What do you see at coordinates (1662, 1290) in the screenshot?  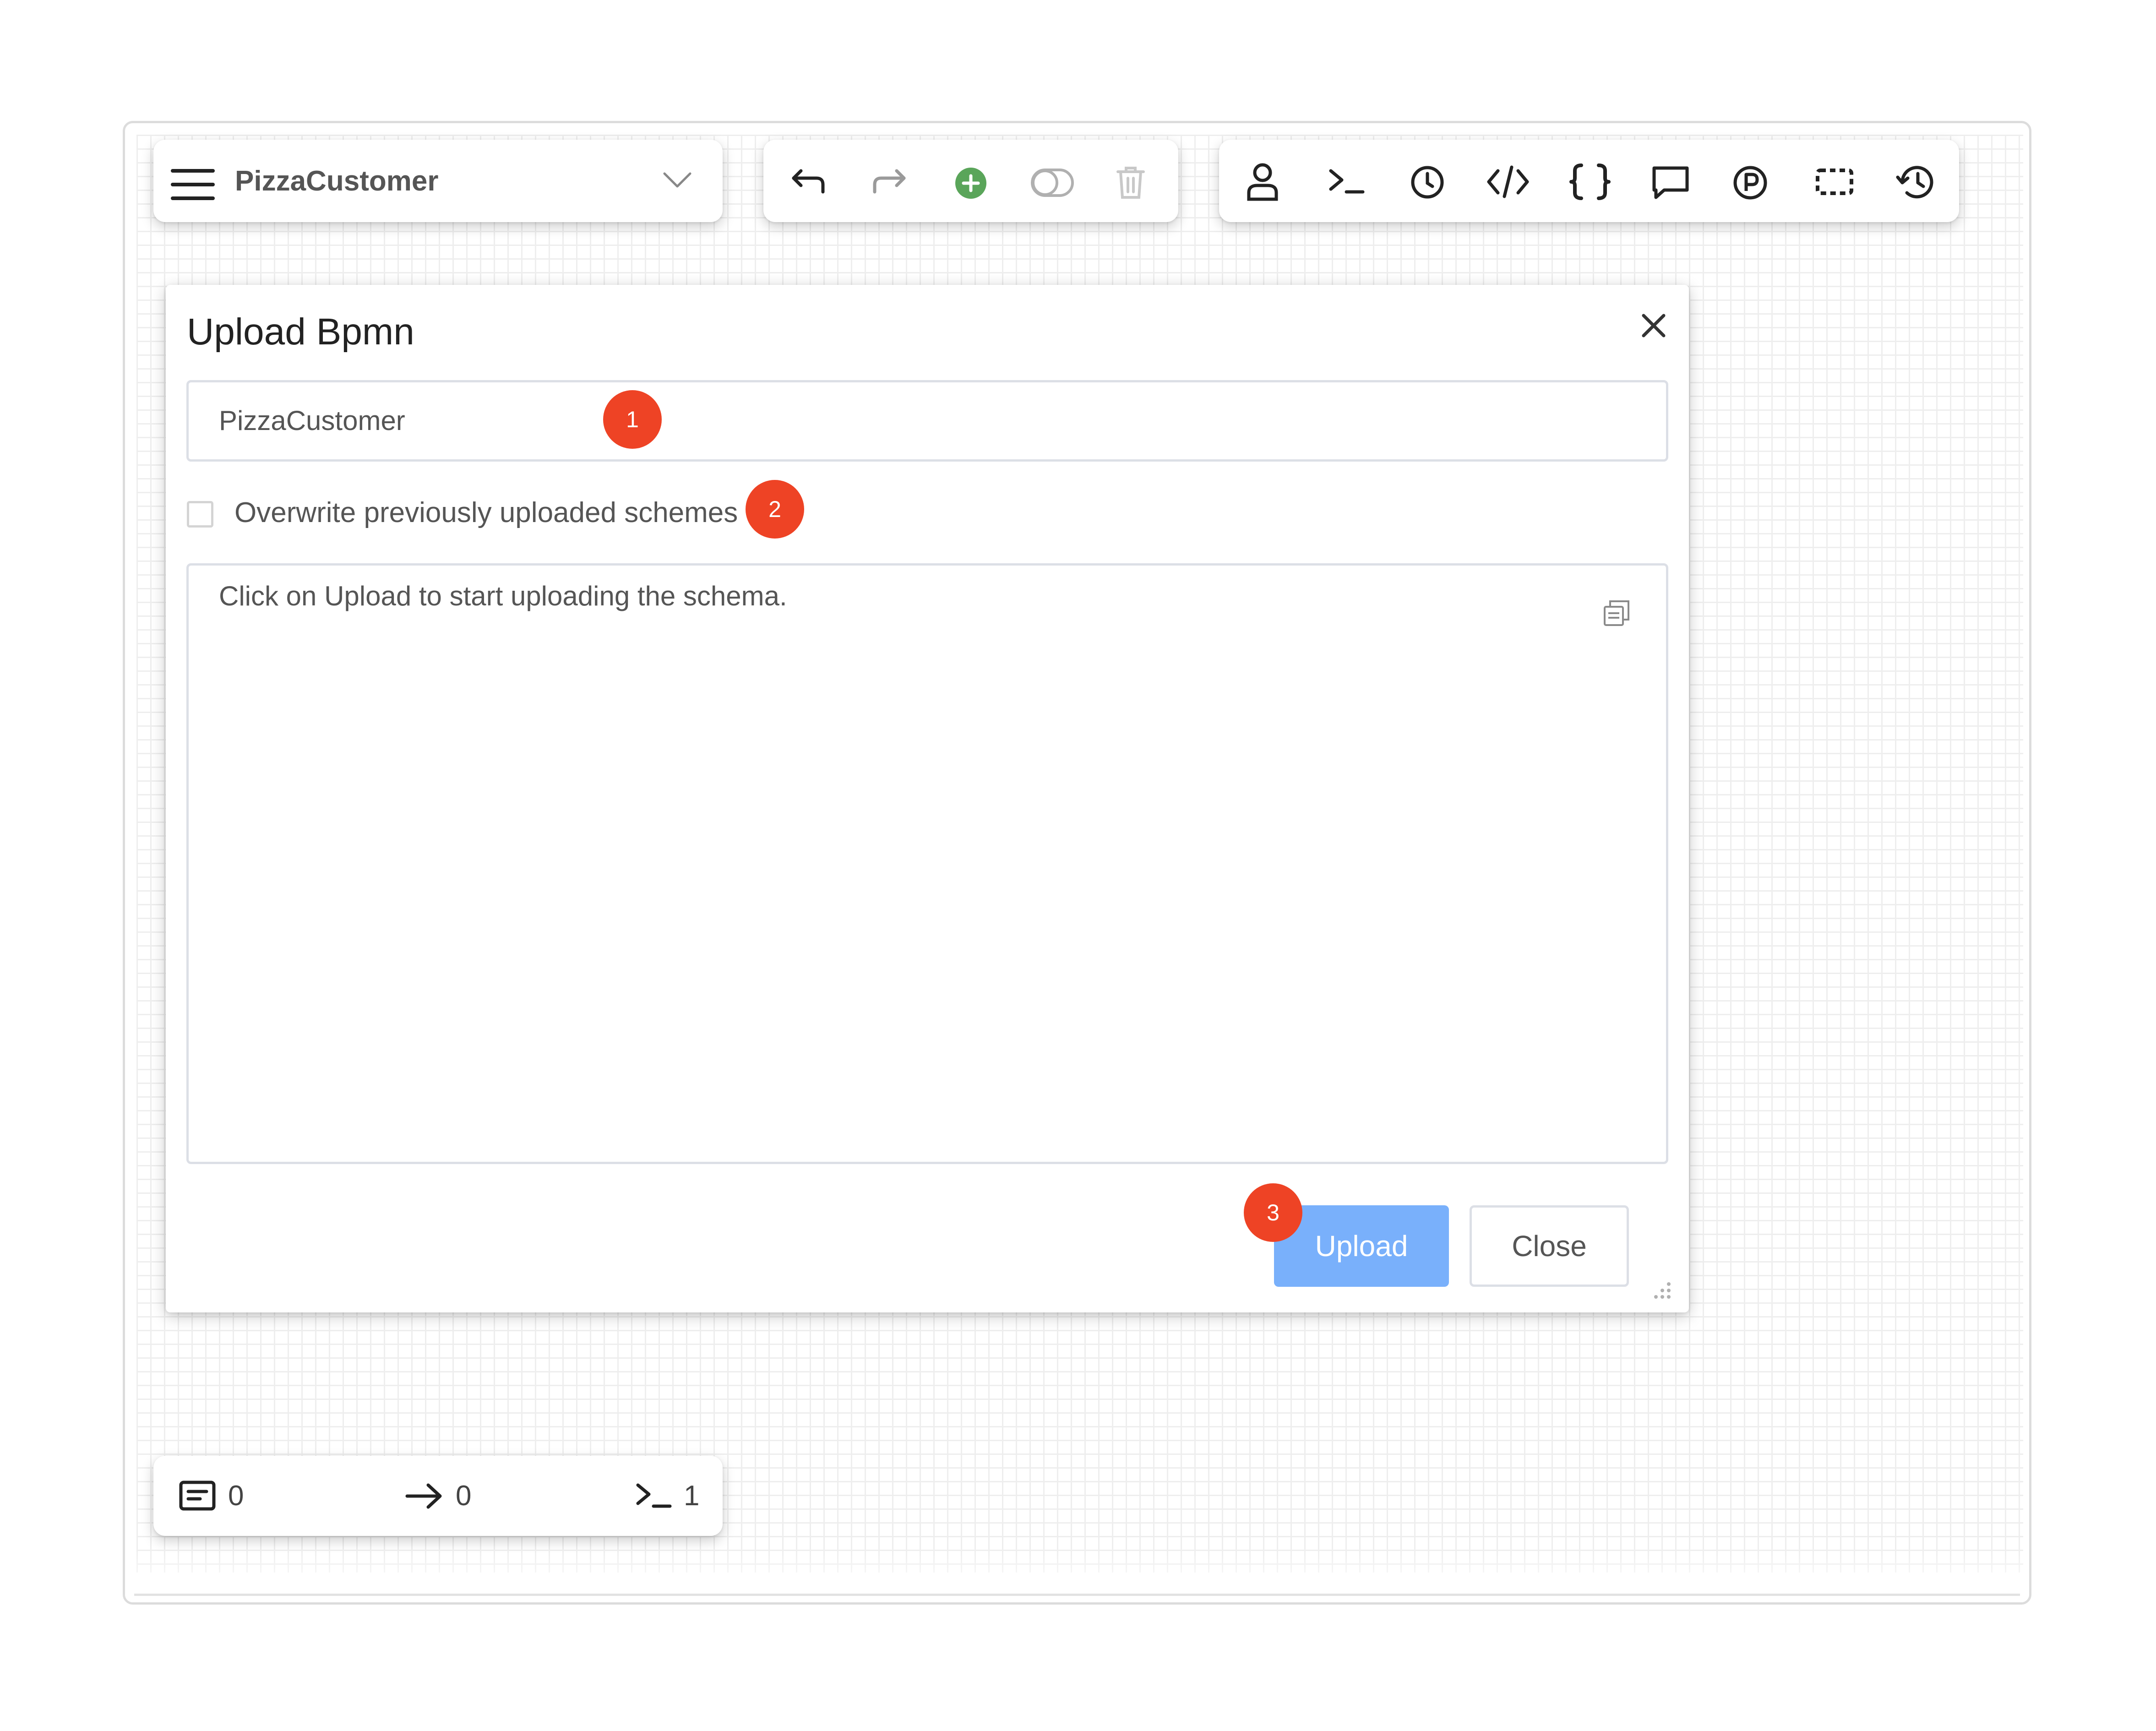 I see `resize-grip-icon` at bounding box center [1662, 1290].